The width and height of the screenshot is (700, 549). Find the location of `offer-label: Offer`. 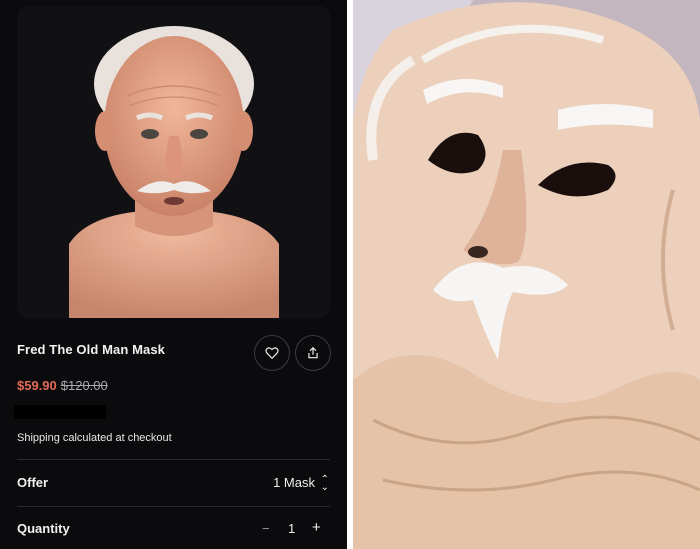

offer-label: Offer is located at coordinates (33, 482).